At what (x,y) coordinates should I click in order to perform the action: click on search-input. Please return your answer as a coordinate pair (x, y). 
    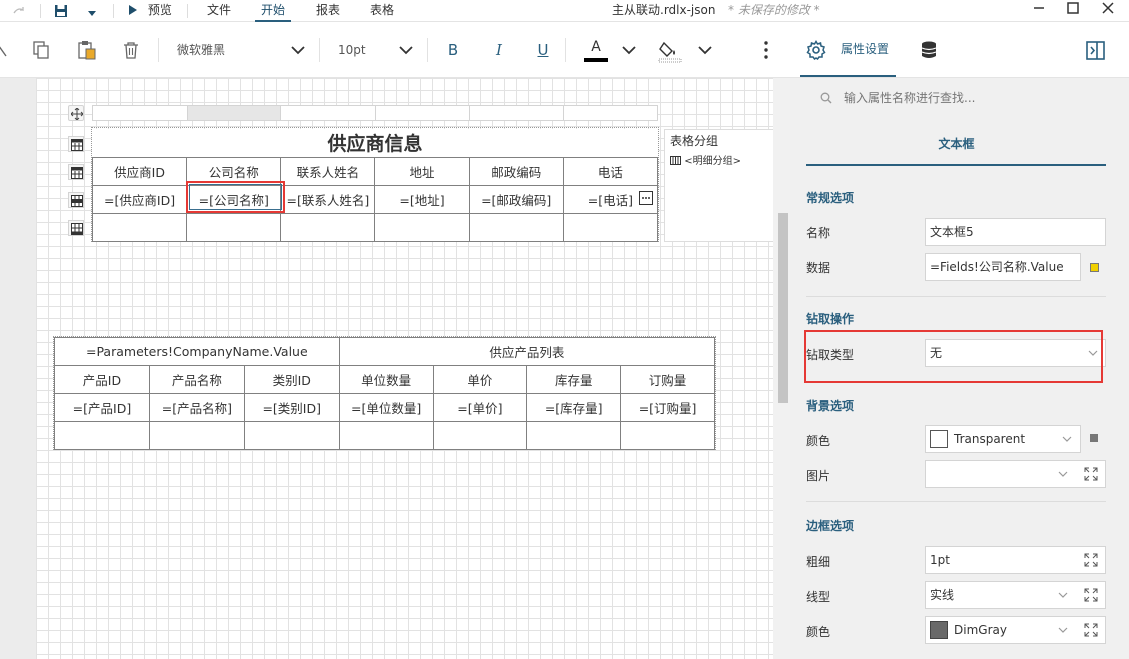
    Looking at the image, I should click on (969, 98).